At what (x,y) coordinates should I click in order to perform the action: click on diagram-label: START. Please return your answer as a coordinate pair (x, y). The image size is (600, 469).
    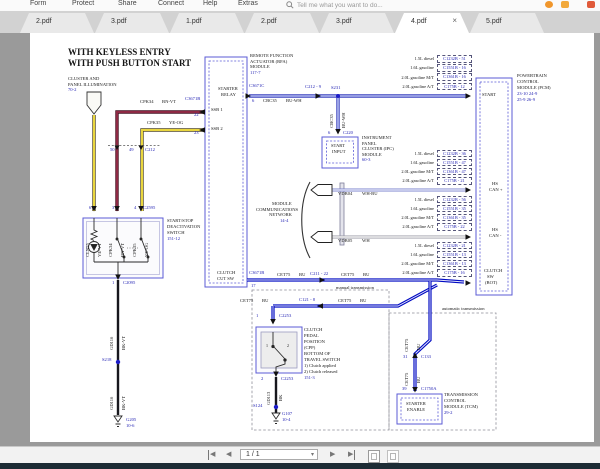
    Looking at the image, I should click on (489, 94).